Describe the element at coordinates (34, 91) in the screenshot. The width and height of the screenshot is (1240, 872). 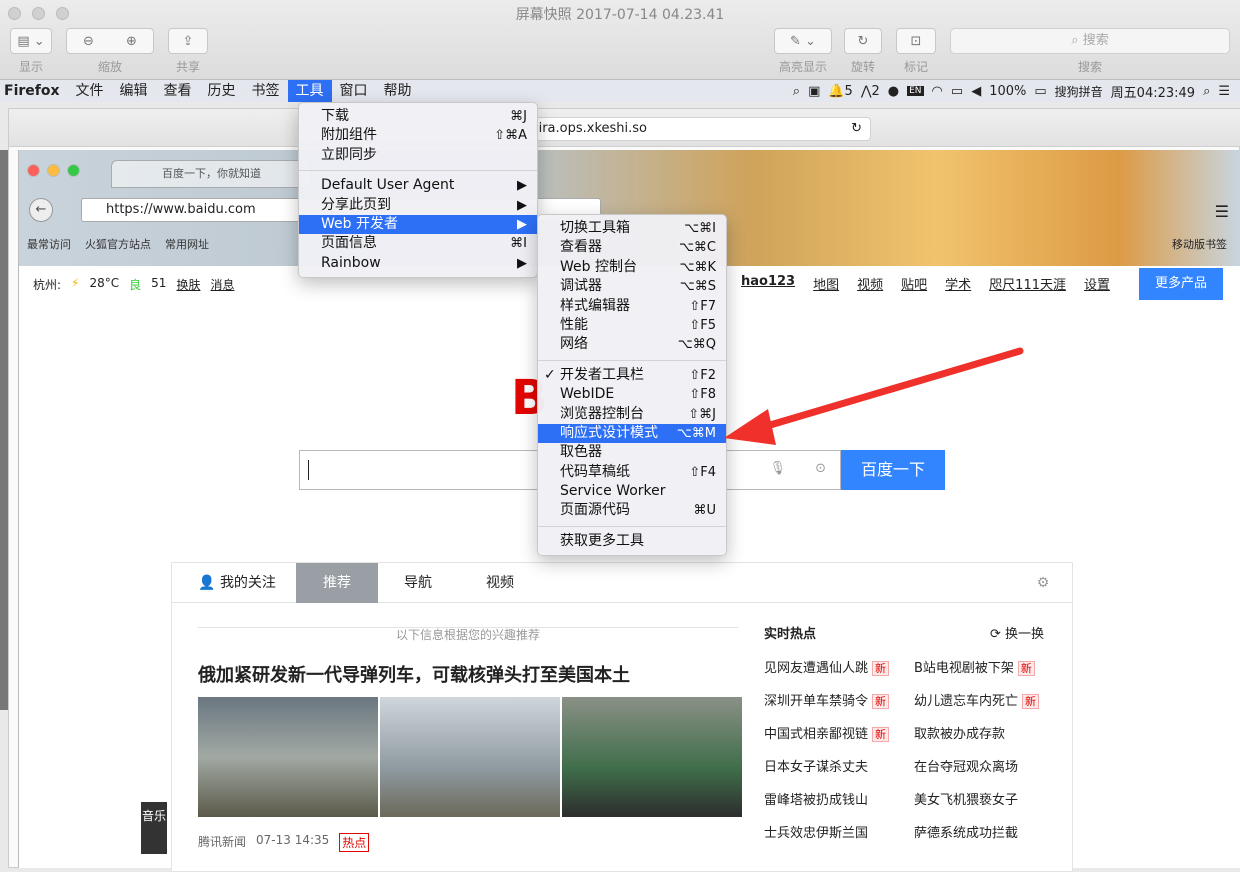
I see `menu-app: Firefox` at that location.